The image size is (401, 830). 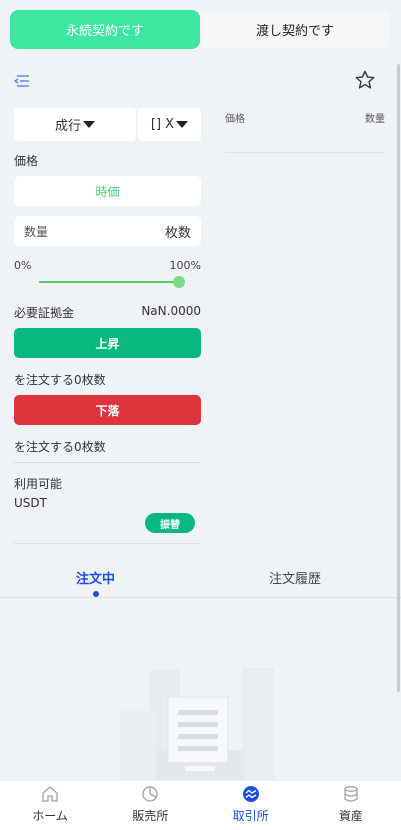 I want to click on percent-labels: 0% 100%, so click(x=107, y=265).